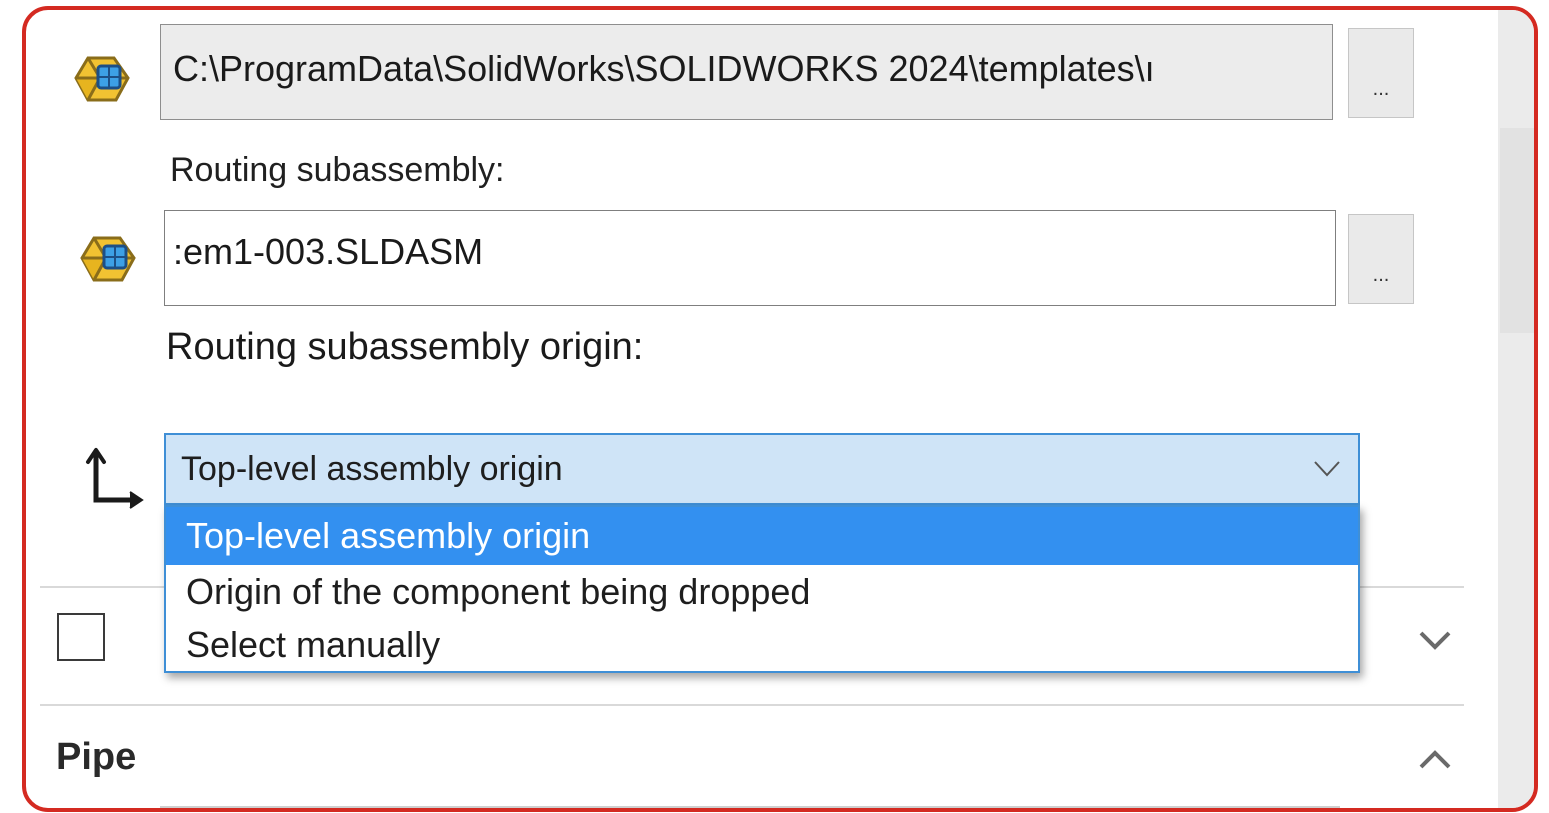 The width and height of the screenshot is (1549, 813). Describe the element at coordinates (762, 644) in the screenshot. I see `option-select-manually: Select manually` at that location.